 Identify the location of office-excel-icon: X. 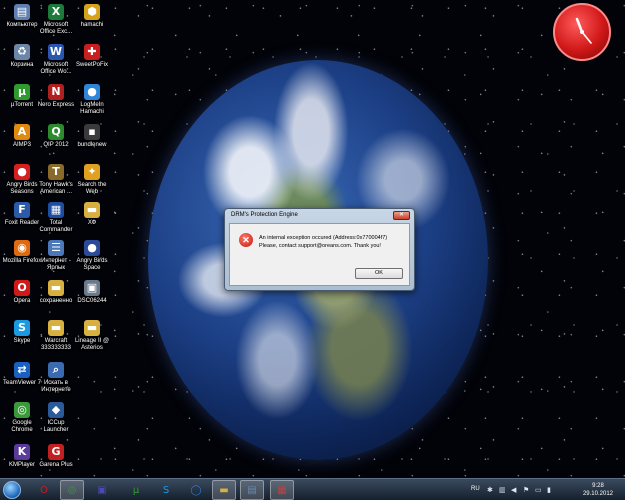
(56, 12).